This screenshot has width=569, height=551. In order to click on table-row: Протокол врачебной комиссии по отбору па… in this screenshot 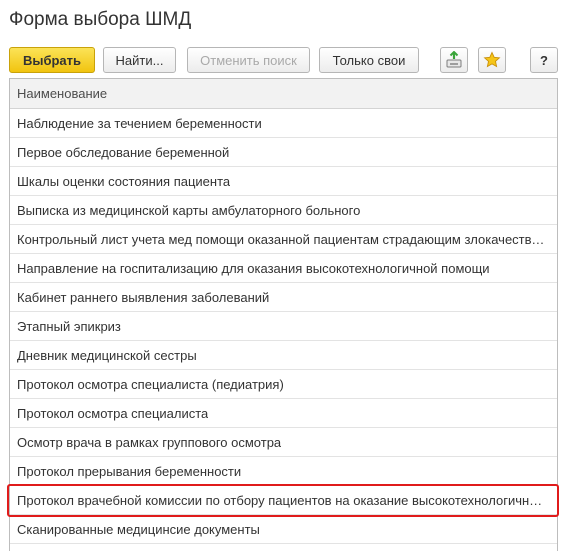, I will do `click(283, 500)`.